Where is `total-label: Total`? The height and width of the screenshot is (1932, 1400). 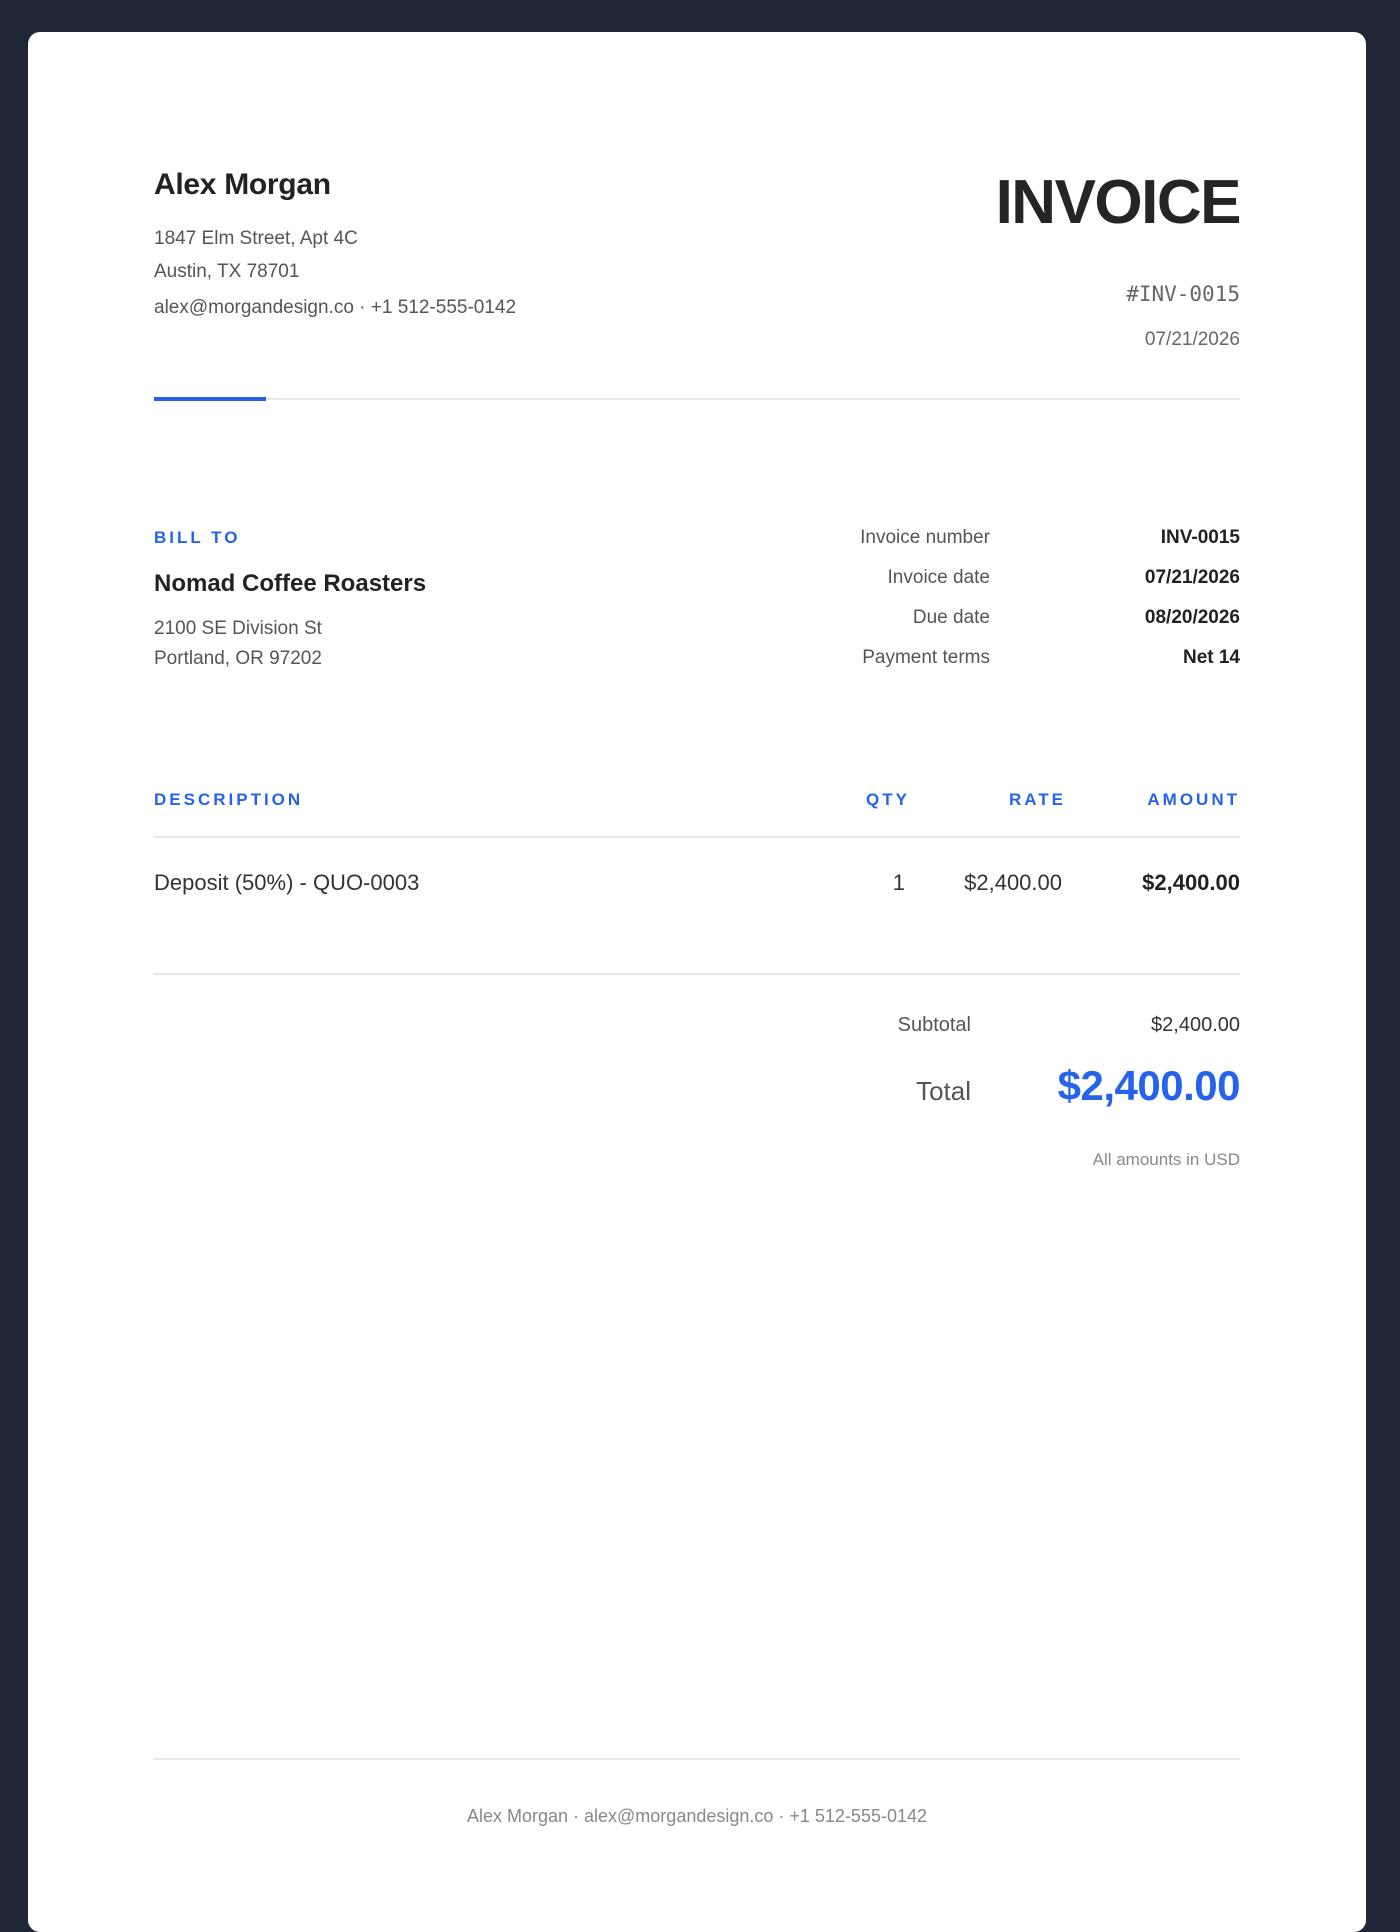 total-label: Total is located at coordinates (943, 1091).